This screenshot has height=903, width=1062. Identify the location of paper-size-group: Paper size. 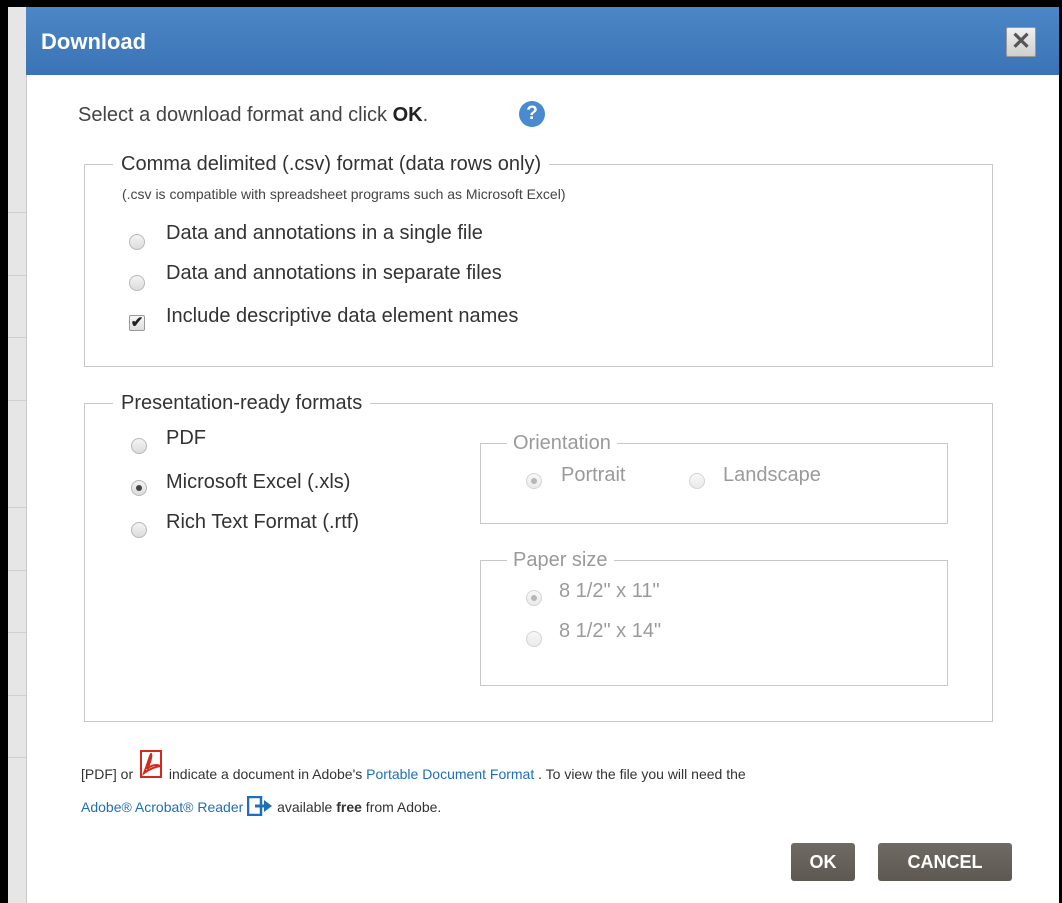
(714, 617).